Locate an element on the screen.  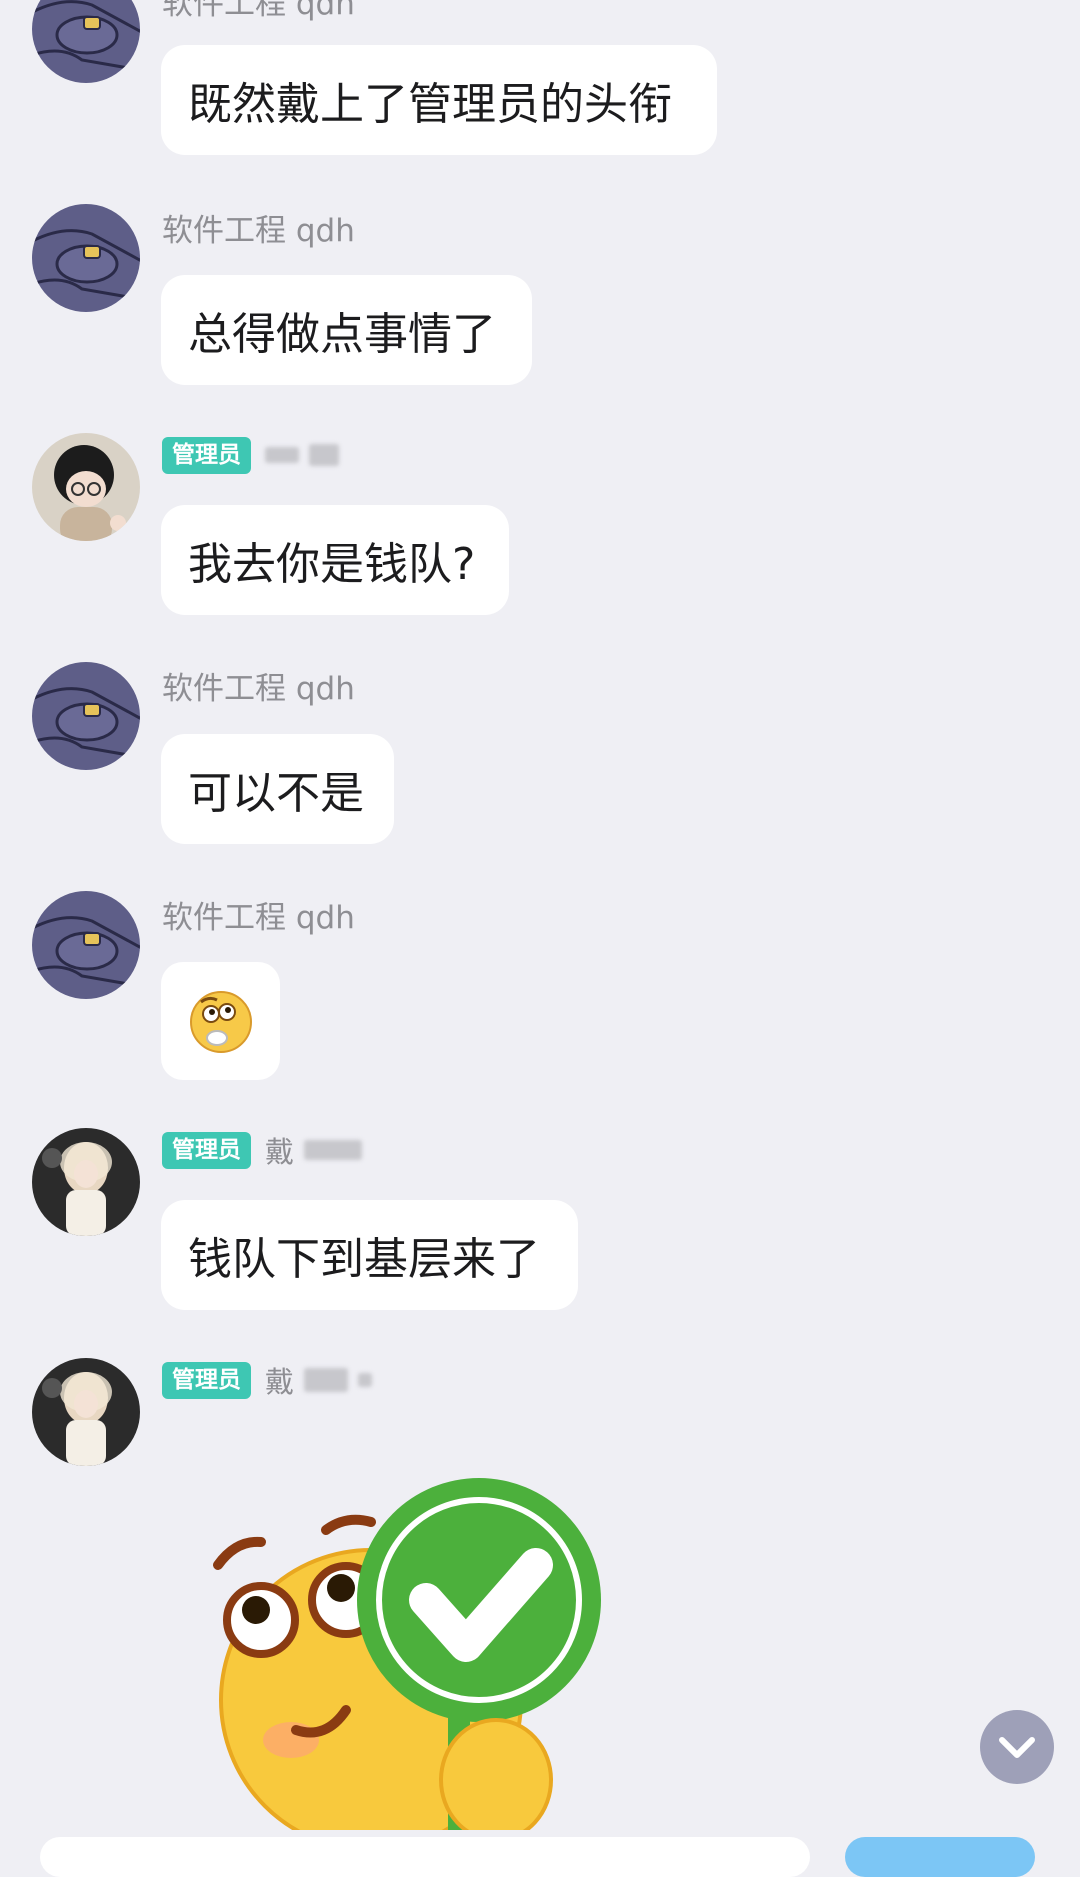
message-bubble: 我去你是钱队? is located at coordinates (335, 560).